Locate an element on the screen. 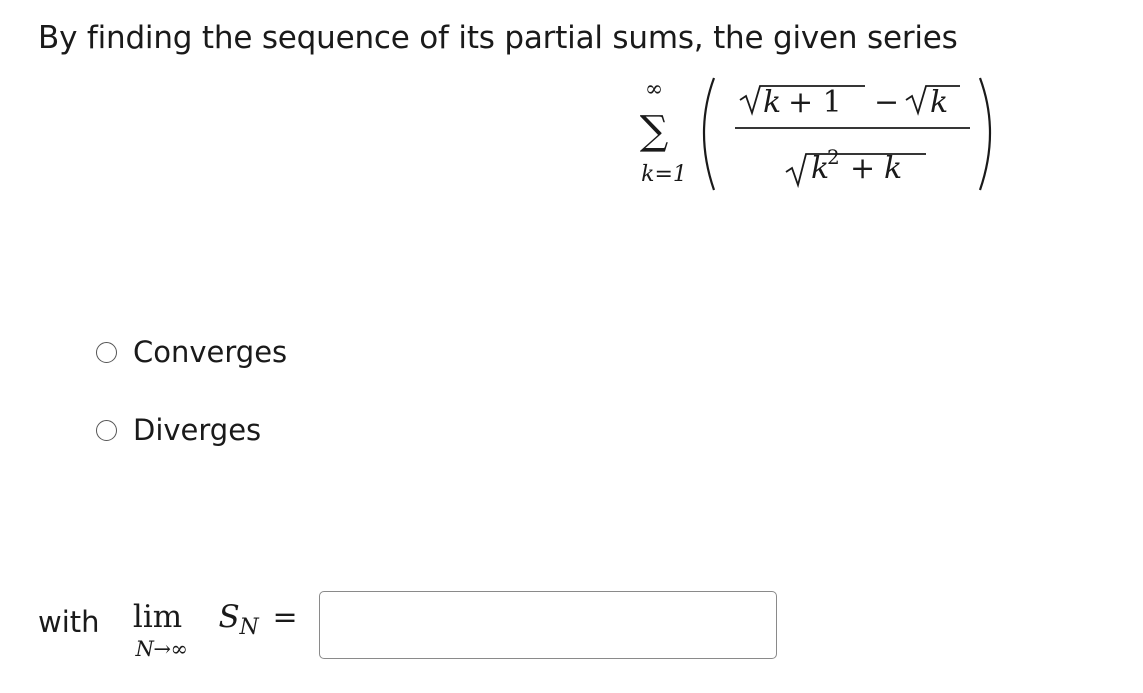 This screenshot has width=1143, height=693. denominator-exponent: 2 is located at coordinates (833, 157).